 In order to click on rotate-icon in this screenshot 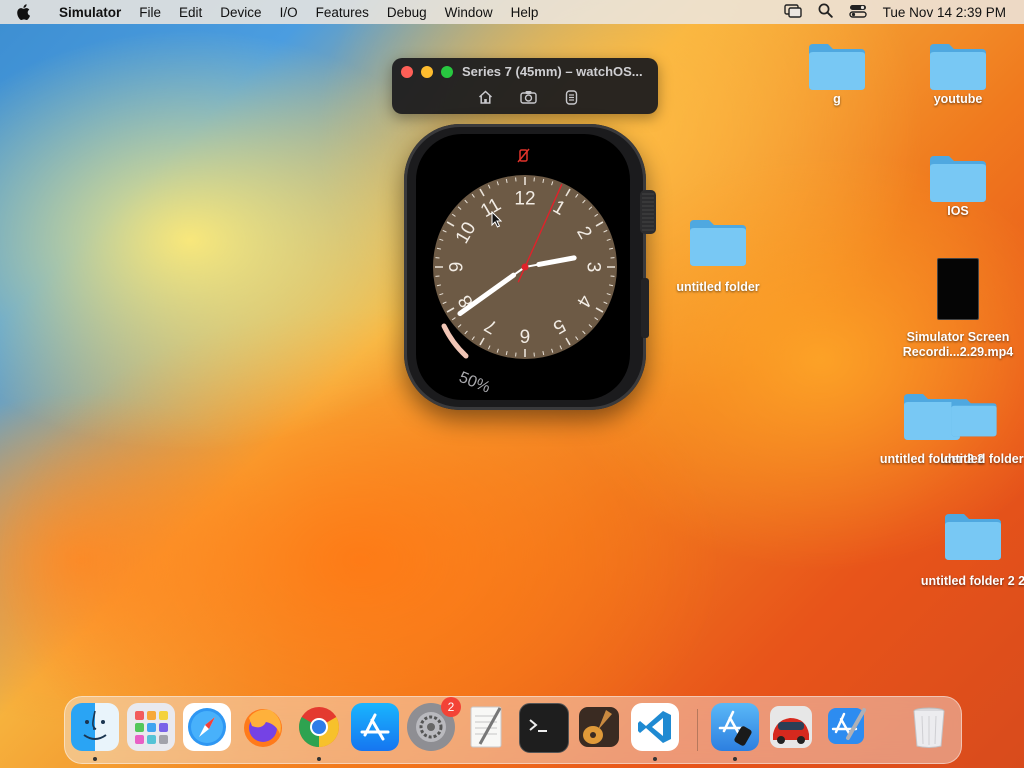, I will do `click(571, 97)`.